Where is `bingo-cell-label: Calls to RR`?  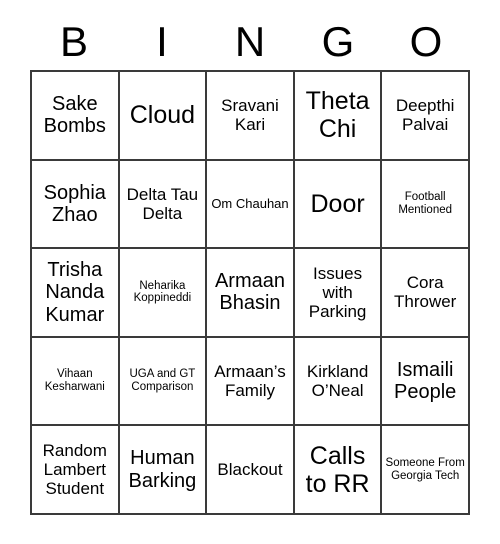 bingo-cell-label: Calls to RR is located at coordinates (337, 469).